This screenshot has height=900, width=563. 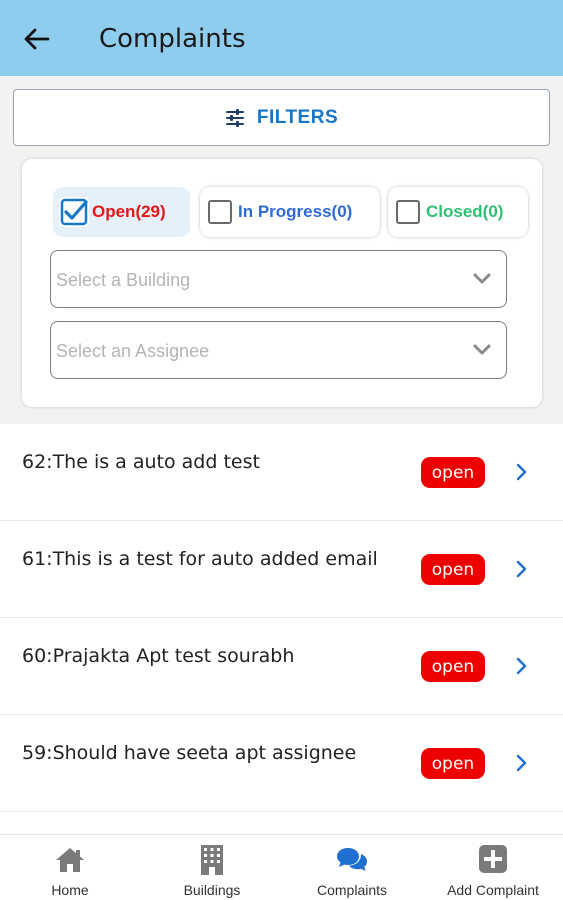 I want to click on comments-icon, so click(x=352, y=859).